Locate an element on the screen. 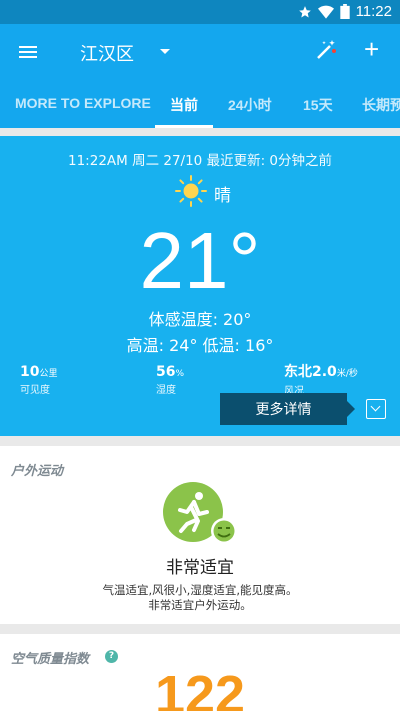  status-icons: 11:22 is located at coordinates (345, 11).